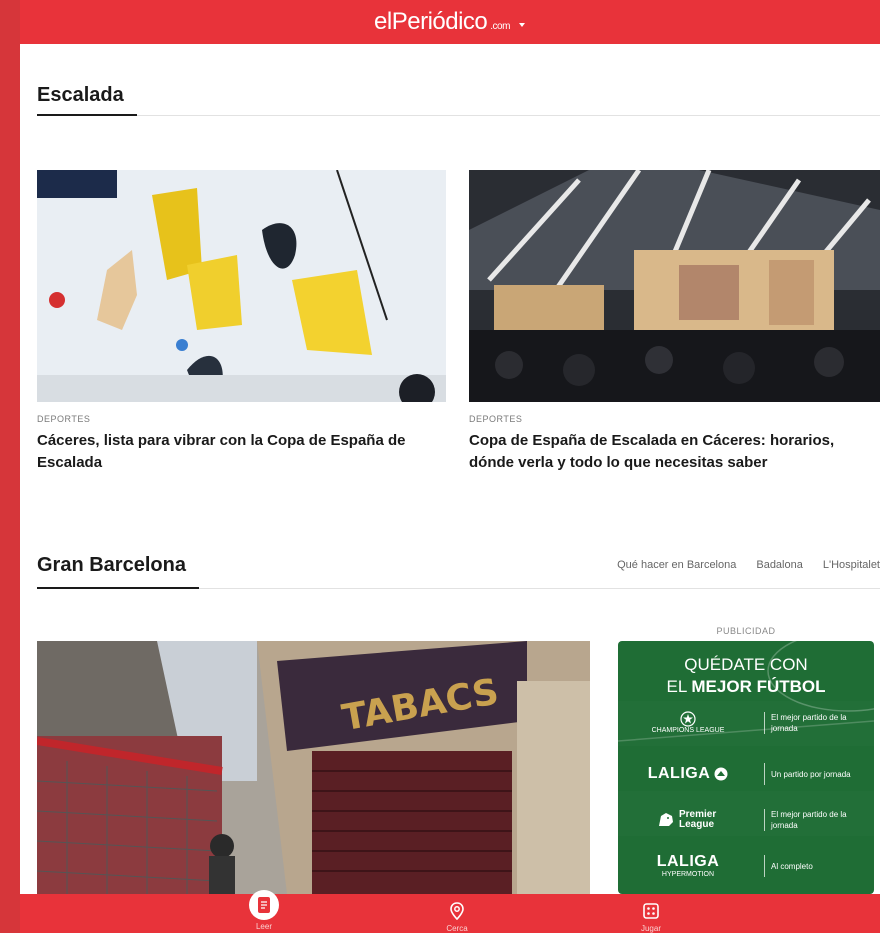  I want to click on champions-league-logo: CHAMPIONS LEAGUE, so click(688, 723).